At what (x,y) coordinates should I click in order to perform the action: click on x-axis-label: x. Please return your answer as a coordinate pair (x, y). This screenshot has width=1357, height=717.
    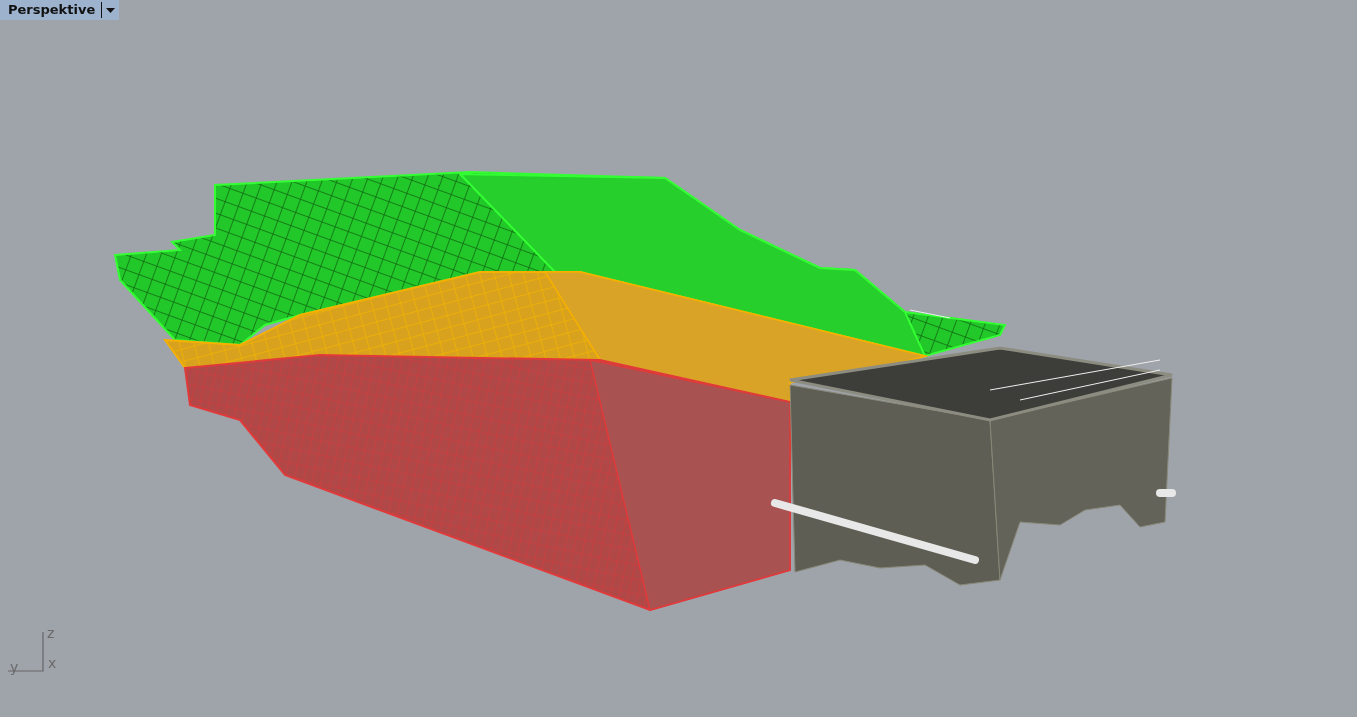
    Looking at the image, I should click on (52, 663).